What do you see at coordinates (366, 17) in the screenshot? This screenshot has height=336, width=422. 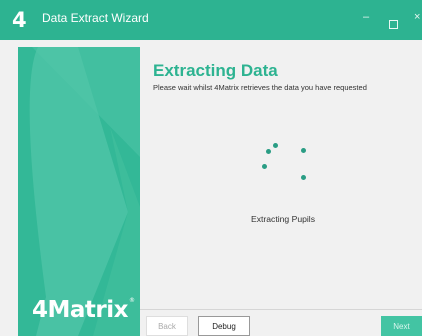 I see `minimize-button: –` at bounding box center [366, 17].